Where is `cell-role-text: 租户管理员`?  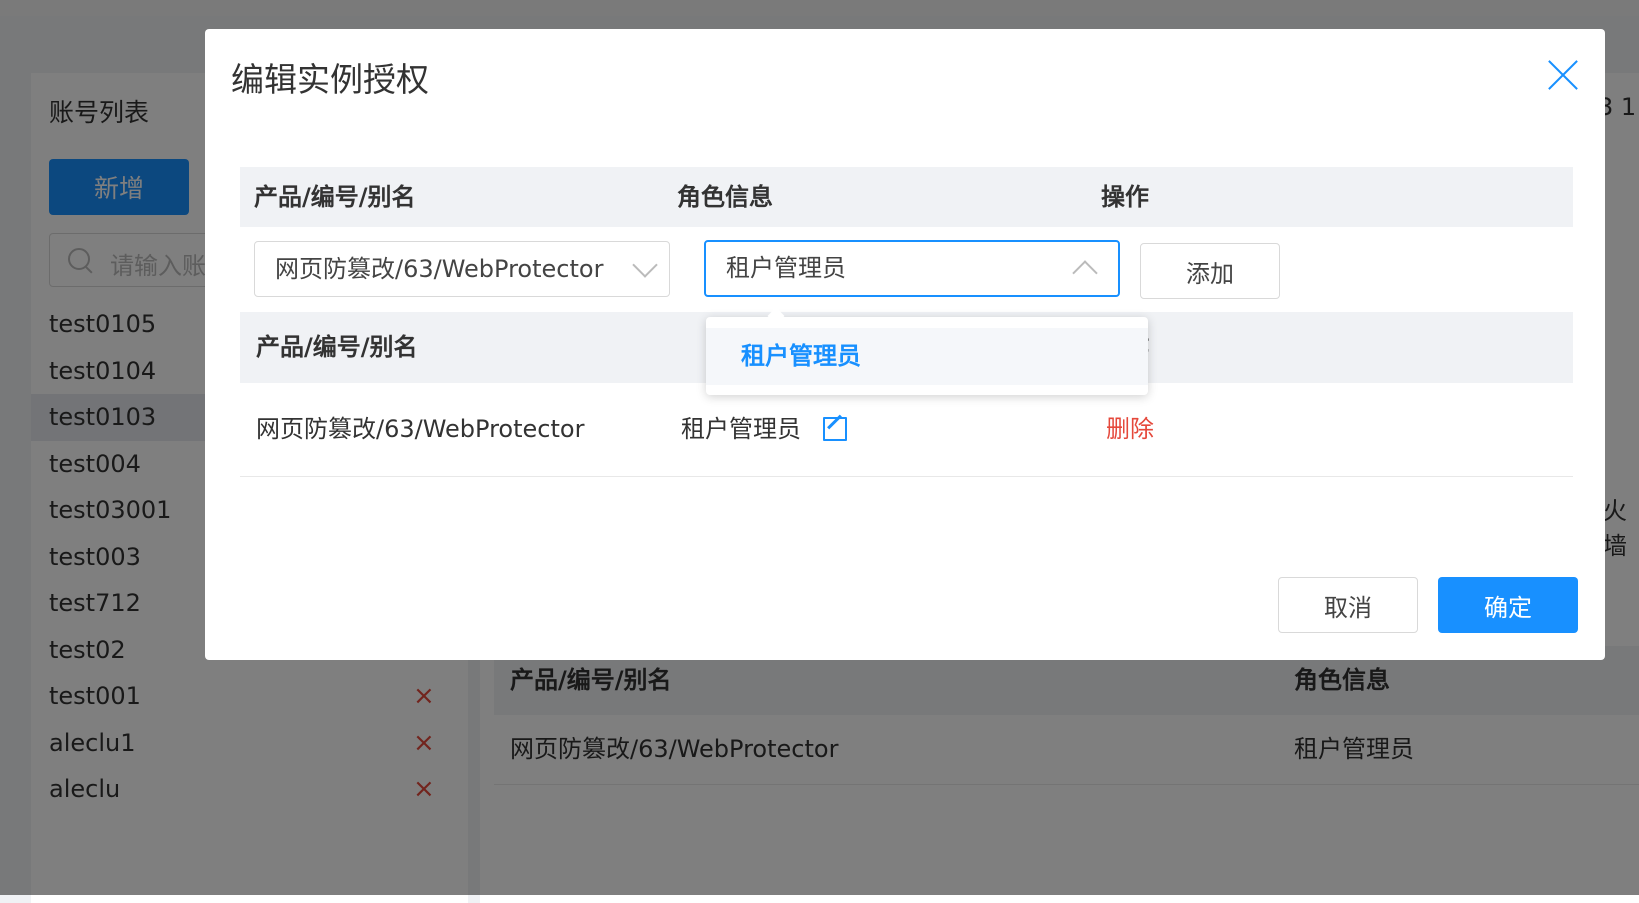
cell-role-text: 租户管理员 is located at coordinates (741, 429).